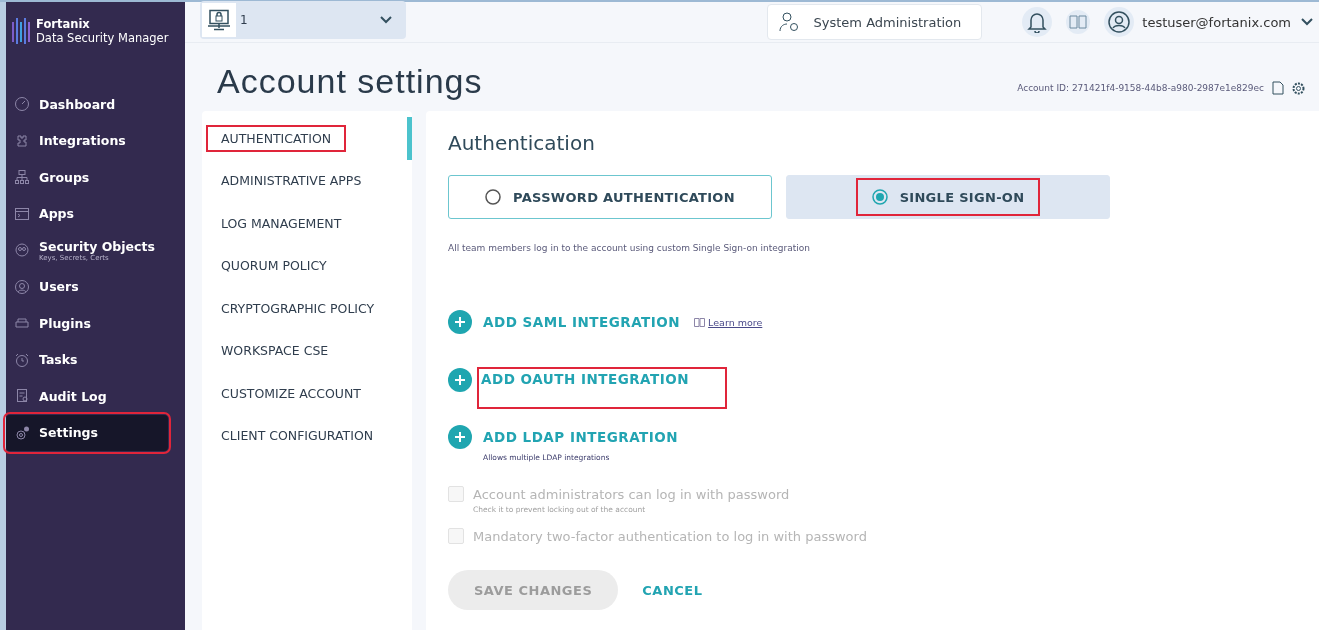 This screenshot has height=630, width=1319. What do you see at coordinates (65, 323) in the screenshot?
I see `nav-label: Plugins` at bounding box center [65, 323].